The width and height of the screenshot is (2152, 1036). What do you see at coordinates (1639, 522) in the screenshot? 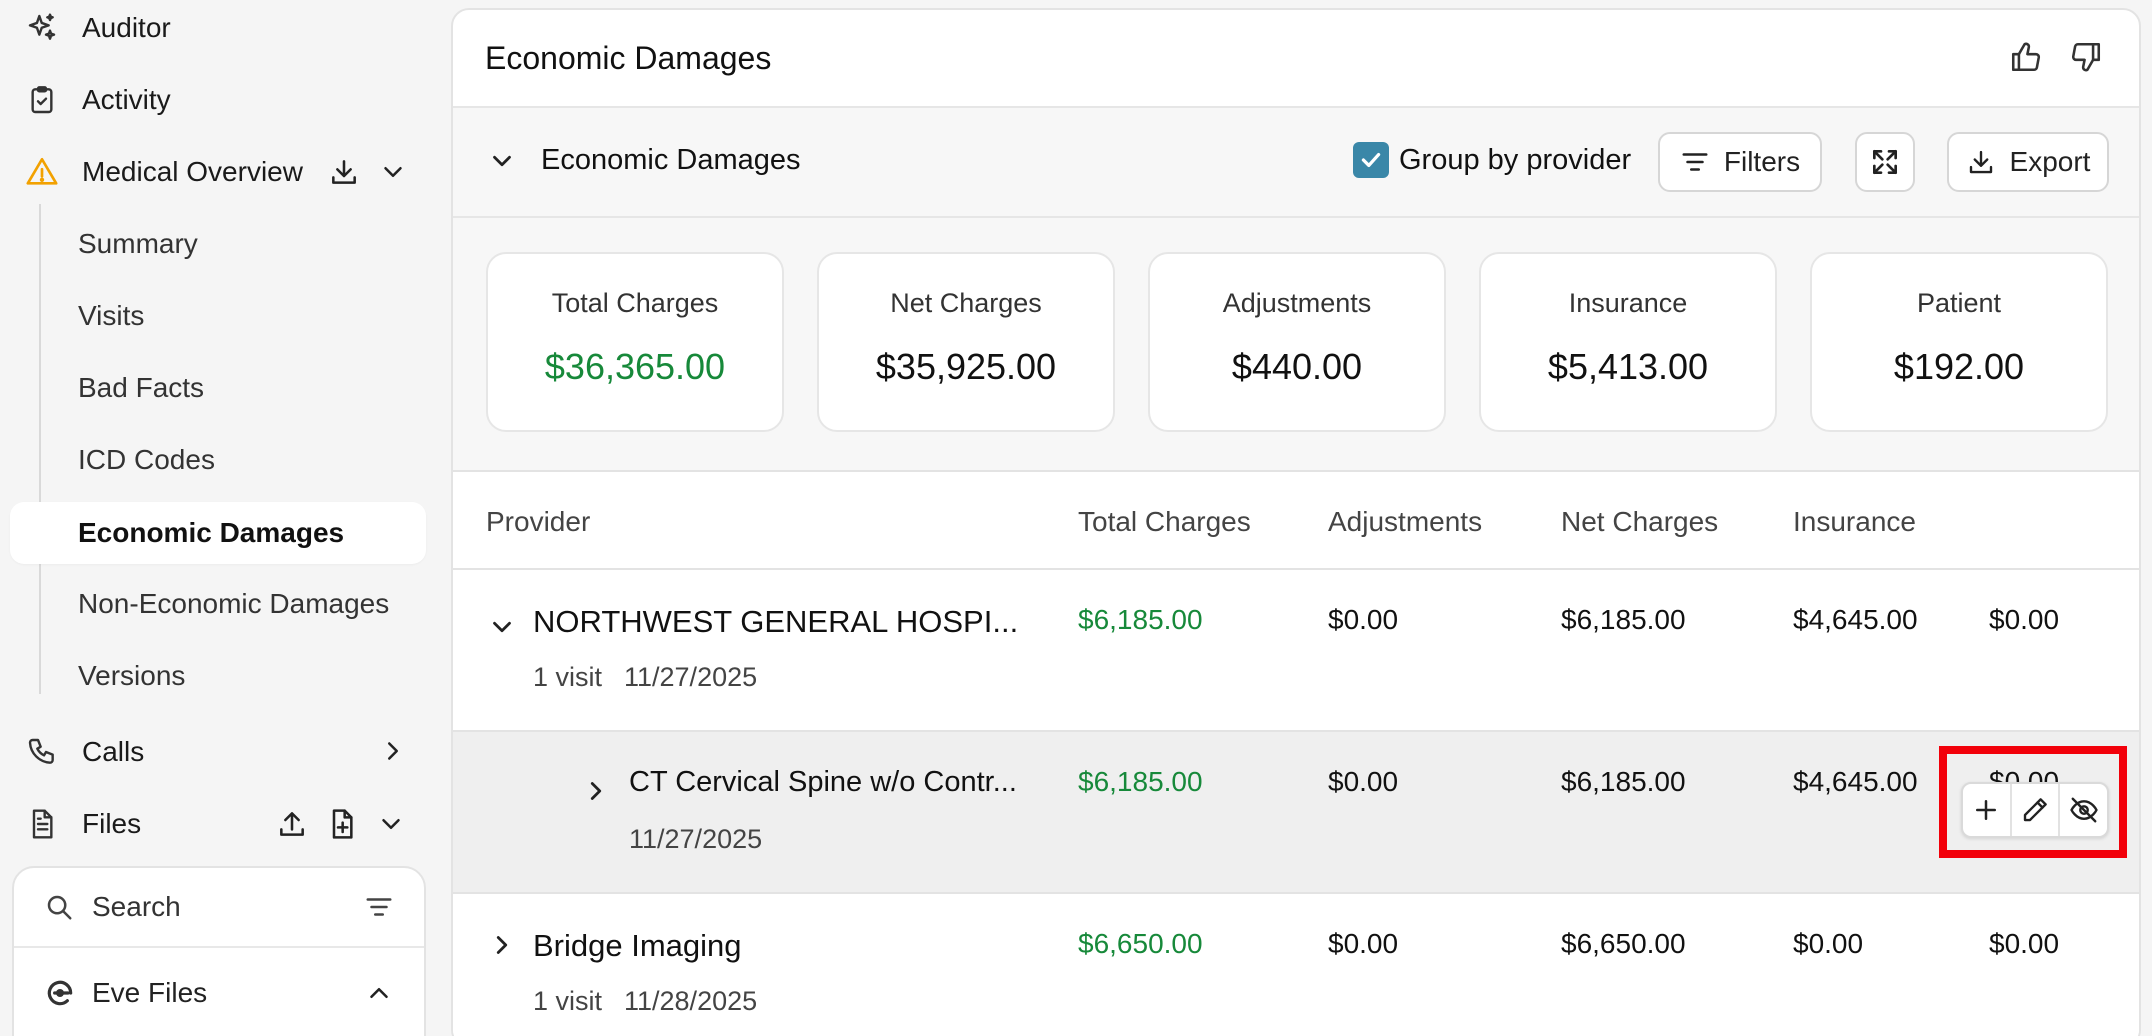
I see `column-header-net-charges: Net Charges` at bounding box center [1639, 522].